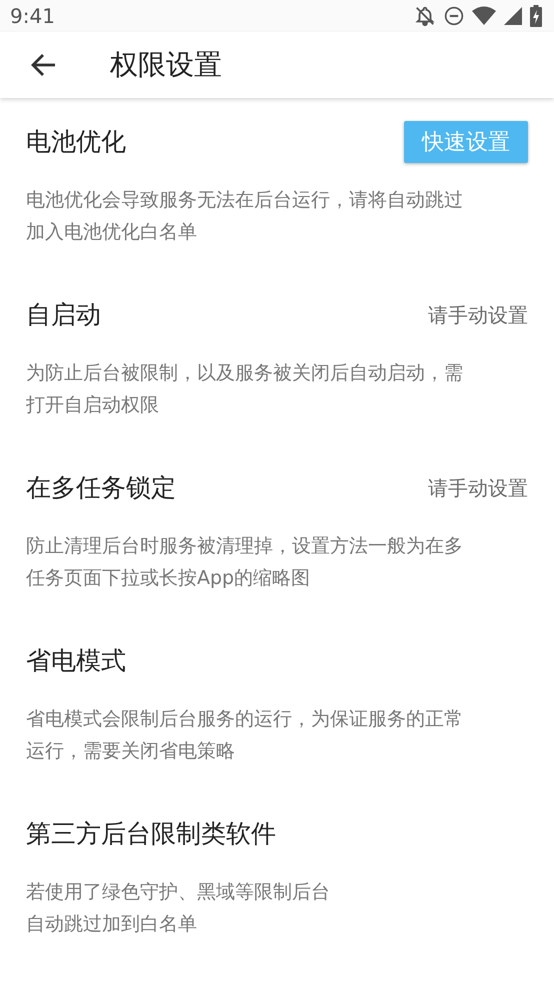  What do you see at coordinates (43, 64) in the screenshot?
I see `back-arrow-icon` at bounding box center [43, 64].